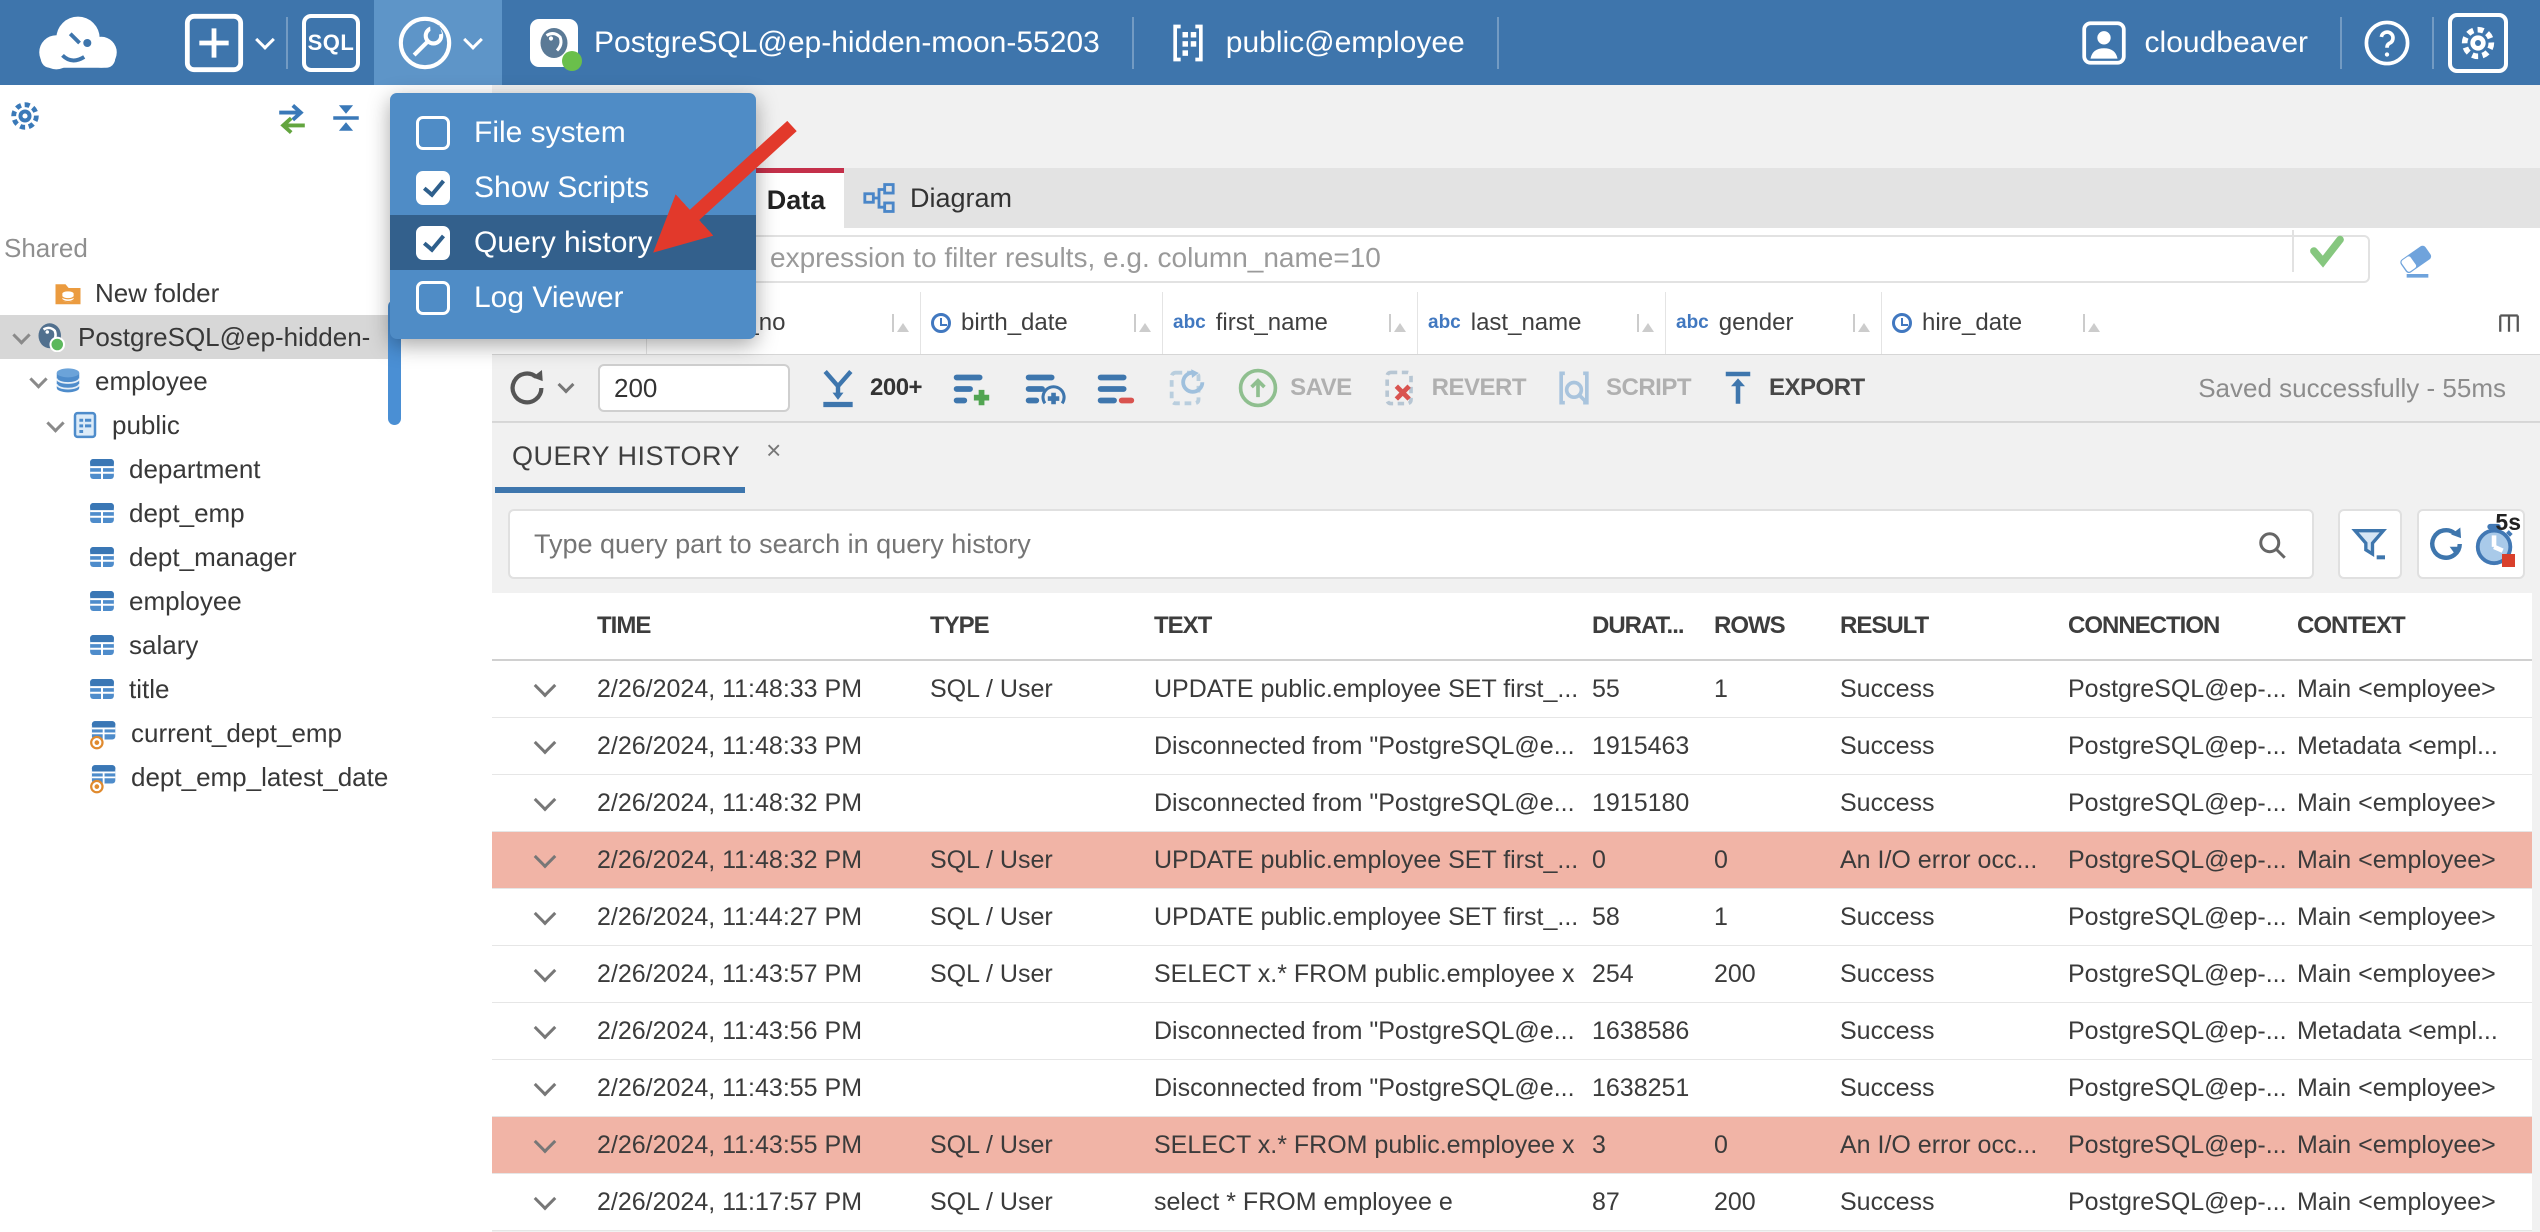  Describe the element at coordinates (200, 293) in the screenshot. I see `tree-item: New folder` at that location.